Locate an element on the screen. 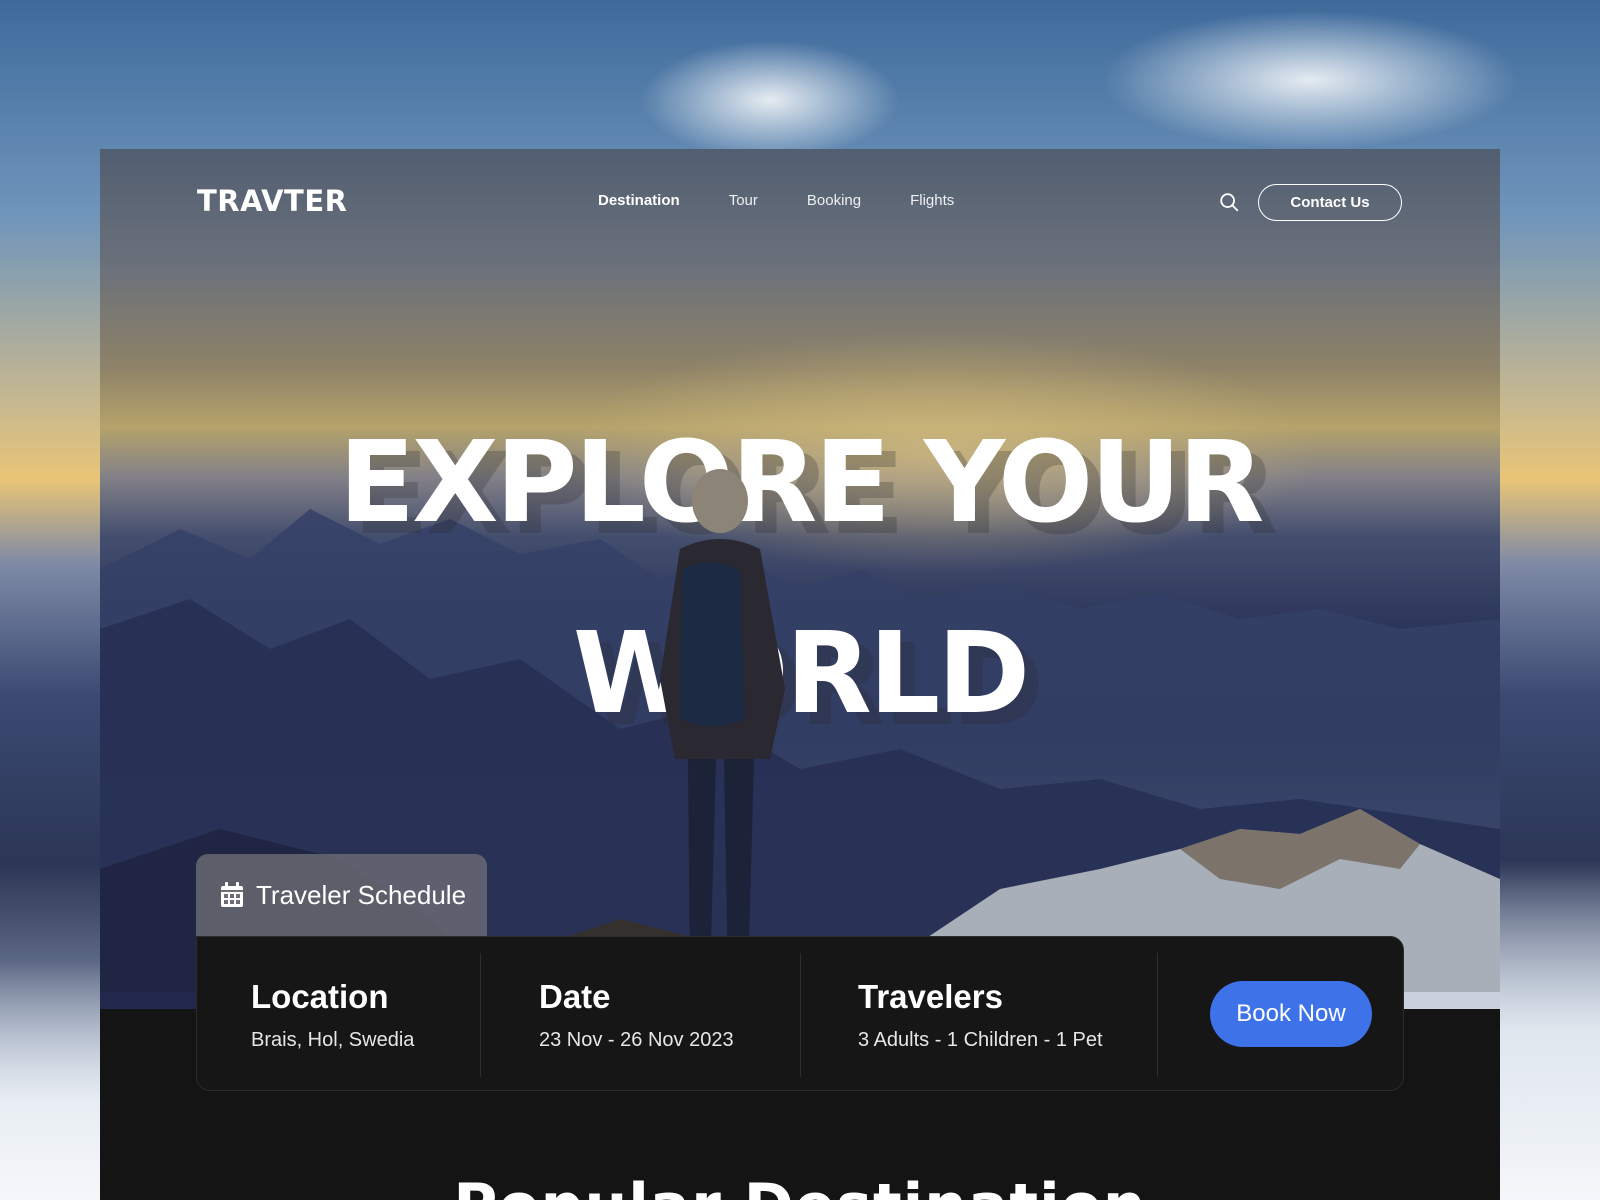  location-value: Brais, Hol, Swedia is located at coordinates (333, 1040).